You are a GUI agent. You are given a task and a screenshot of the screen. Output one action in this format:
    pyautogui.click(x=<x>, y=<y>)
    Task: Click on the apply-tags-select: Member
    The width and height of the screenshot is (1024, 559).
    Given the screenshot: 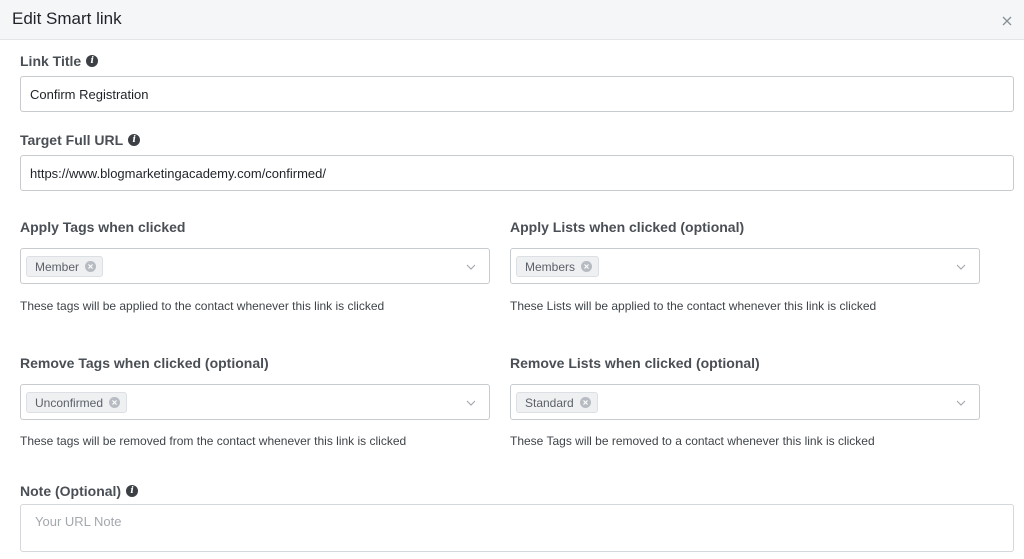 What is the action you would take?
    pyautogui.click(x=255, y=266)
    